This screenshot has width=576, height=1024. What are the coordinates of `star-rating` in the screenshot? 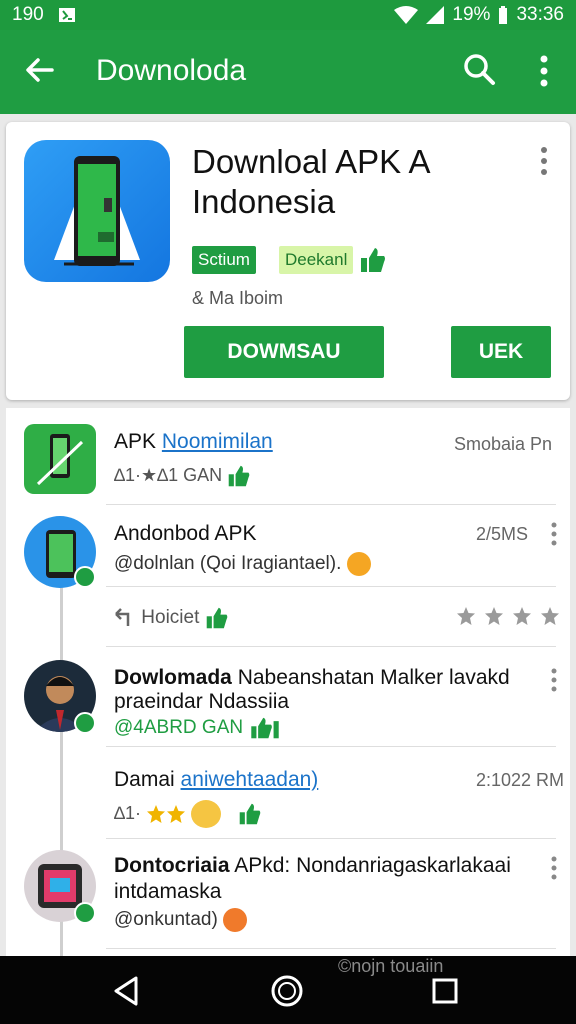 It's located at (508, 616).